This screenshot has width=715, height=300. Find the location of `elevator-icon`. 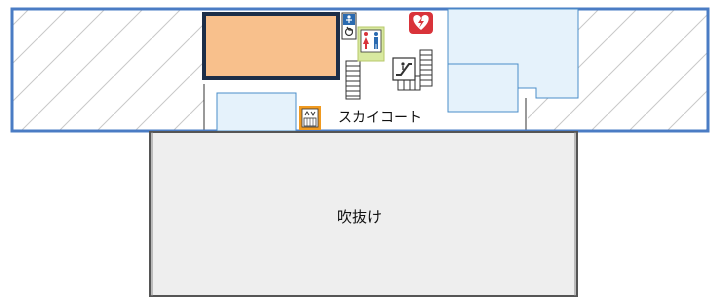

elevator-icon is located at coordinates (310, 118).